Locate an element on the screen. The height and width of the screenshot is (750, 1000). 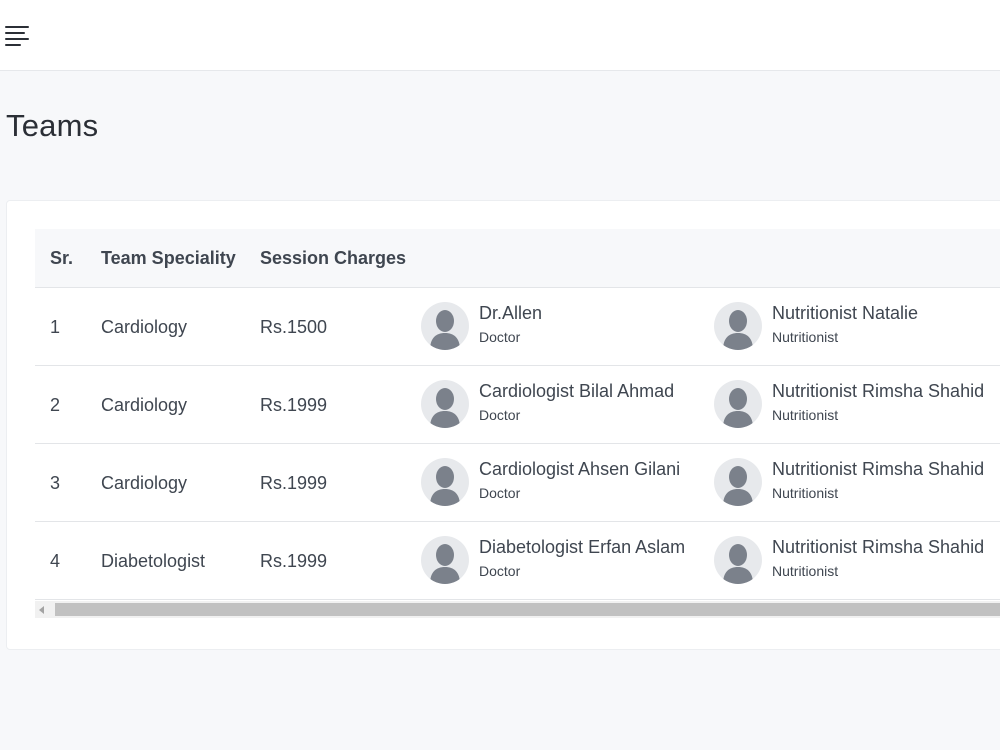
member-name: Dr.Allen is located at coordinates (511, 313).